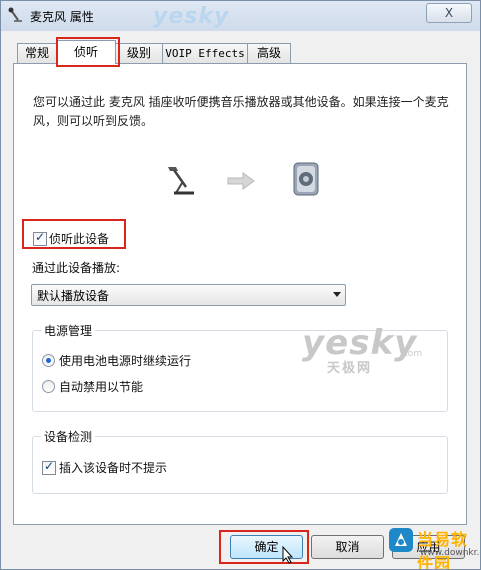 This screenshot has width=481, height=570. What do you see at coordinates (101, 387) in the screenshot?
I see `radio-auto-disable-label: 自动禁用以节能` at bounding box center [101, 387].